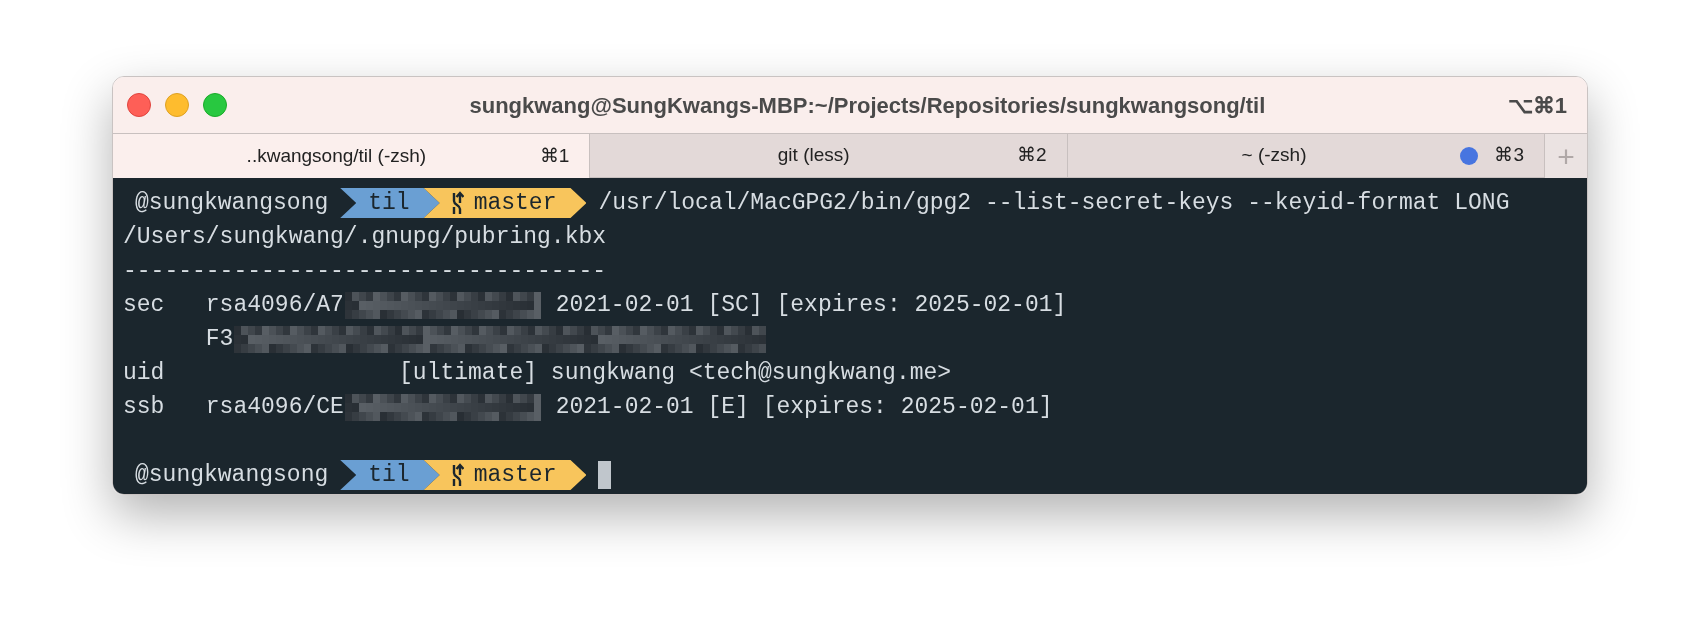  I want to click on output-line: F3, so click(219, 339).